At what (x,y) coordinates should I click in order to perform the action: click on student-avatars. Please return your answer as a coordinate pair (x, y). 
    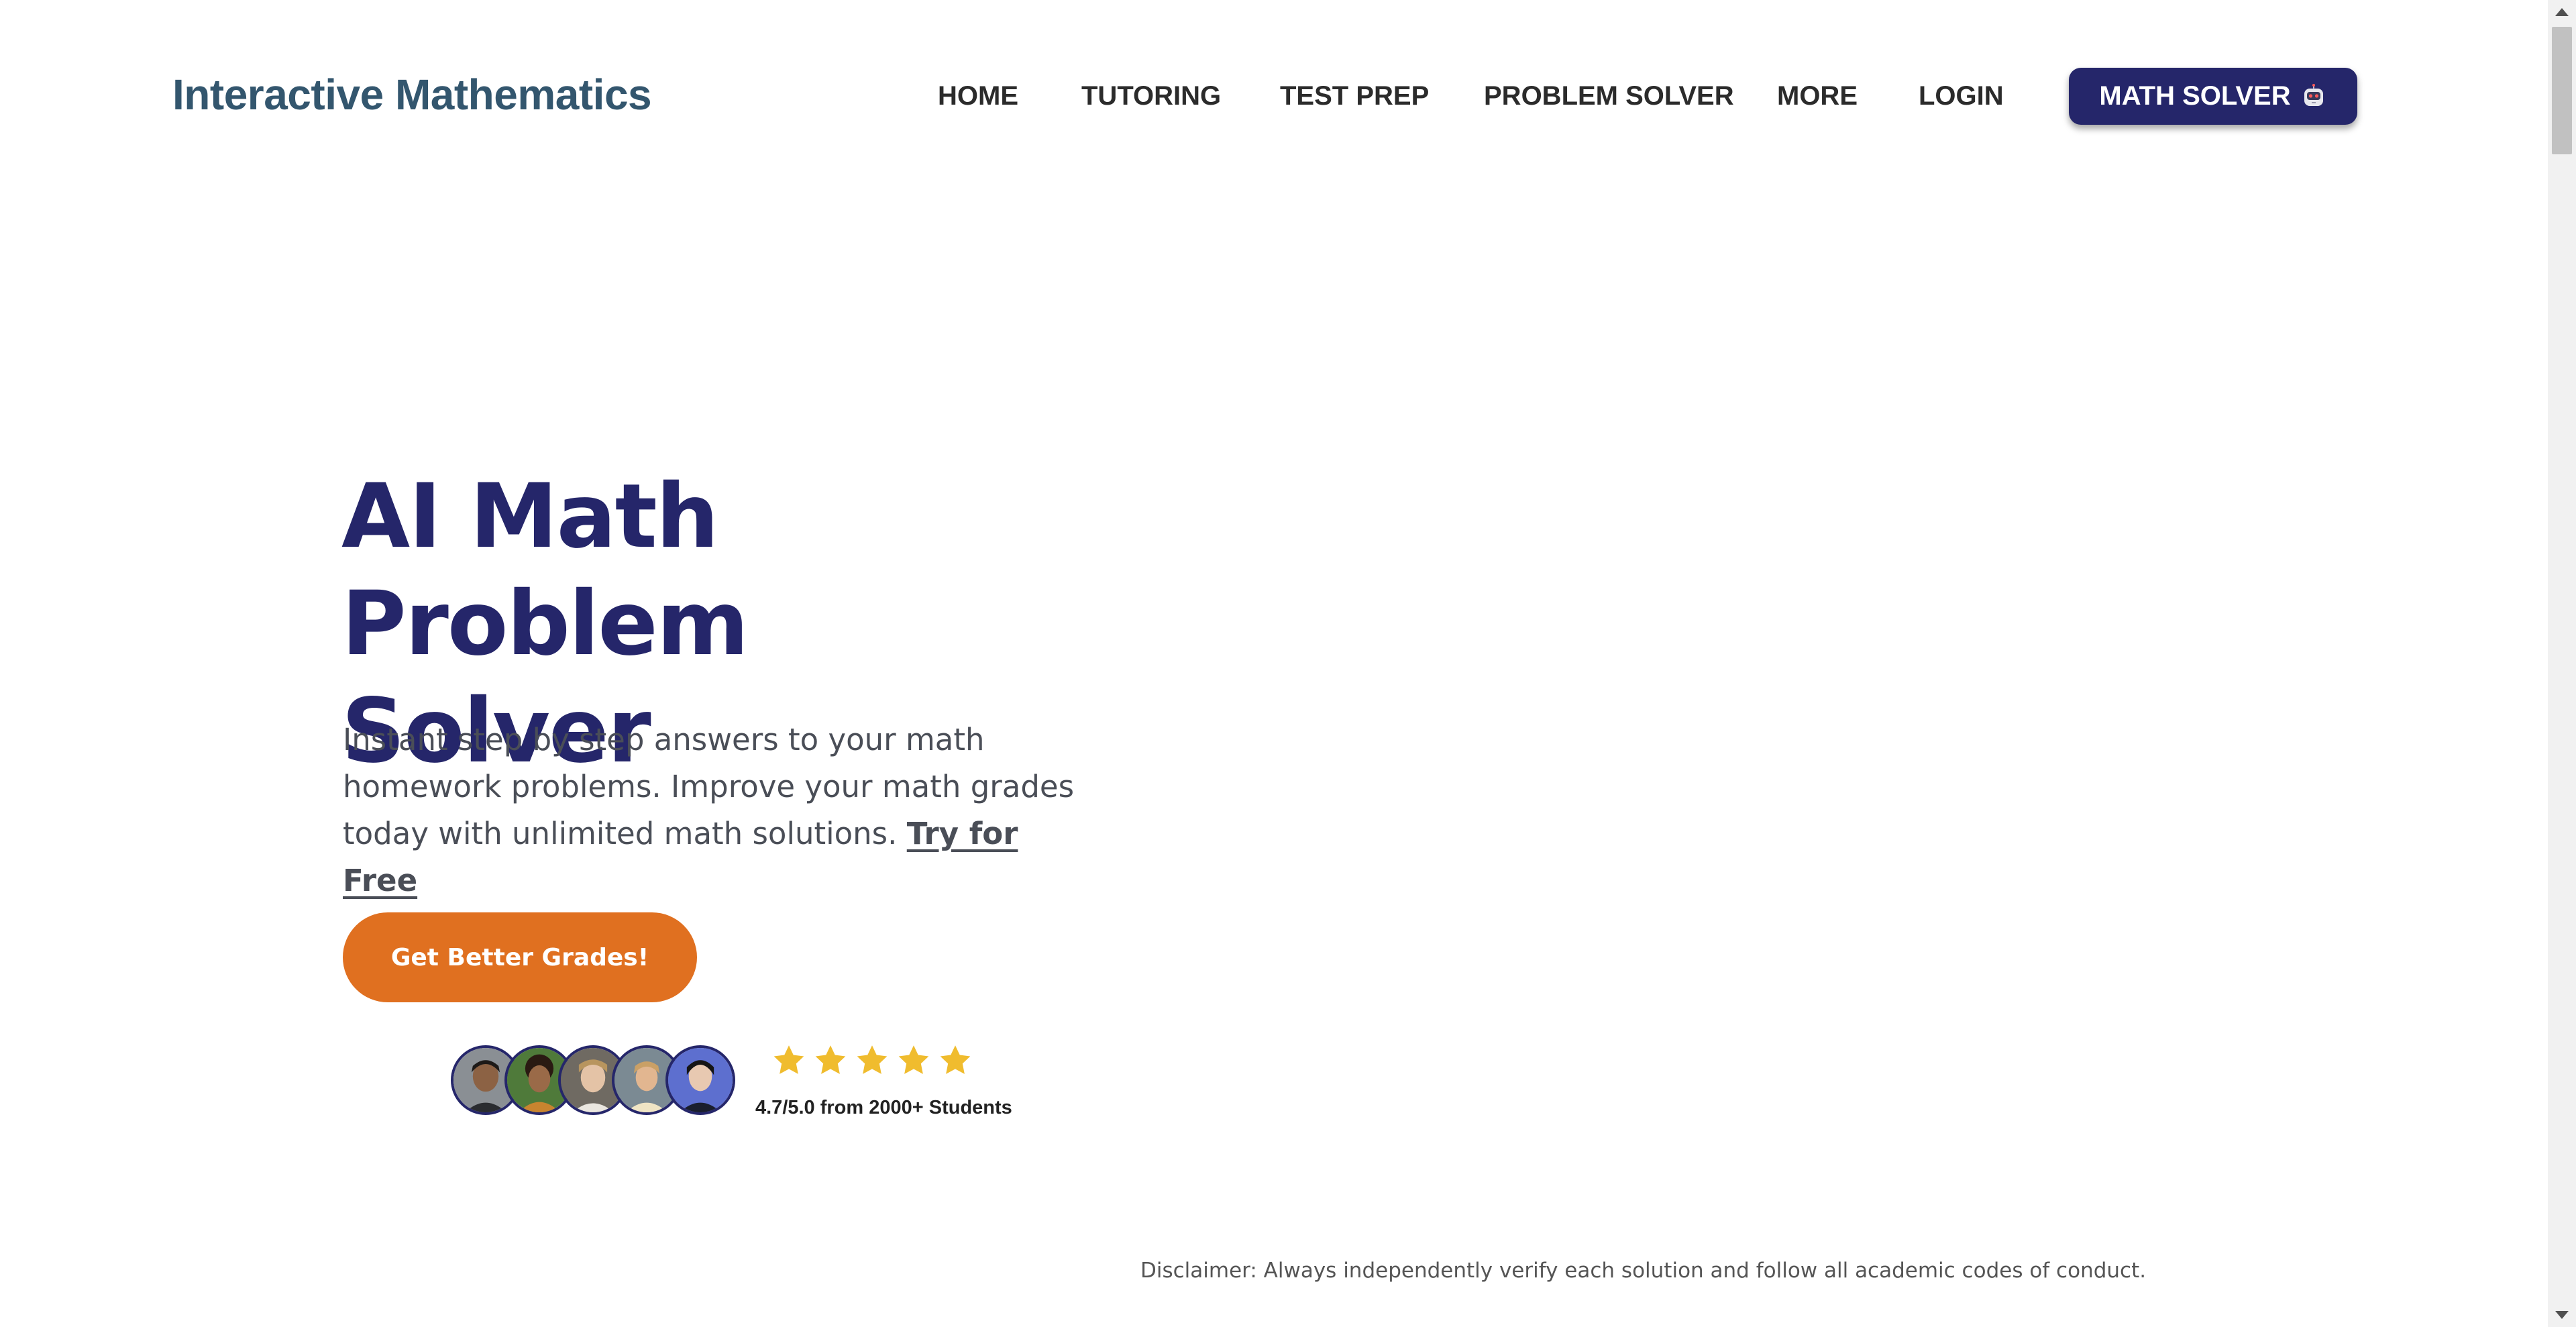
    Looking at the image, I should click on (598, 1082).